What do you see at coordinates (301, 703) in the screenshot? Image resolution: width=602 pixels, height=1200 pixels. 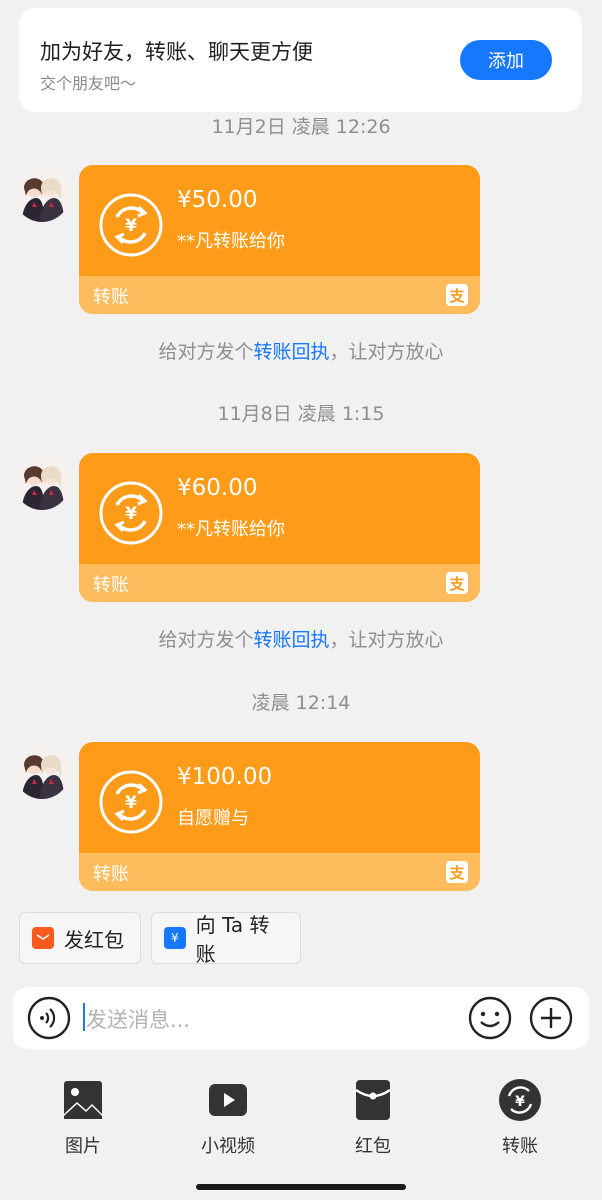 I see `message-timestamp: 凌晨 12:14` at bounding box center [301, 703].